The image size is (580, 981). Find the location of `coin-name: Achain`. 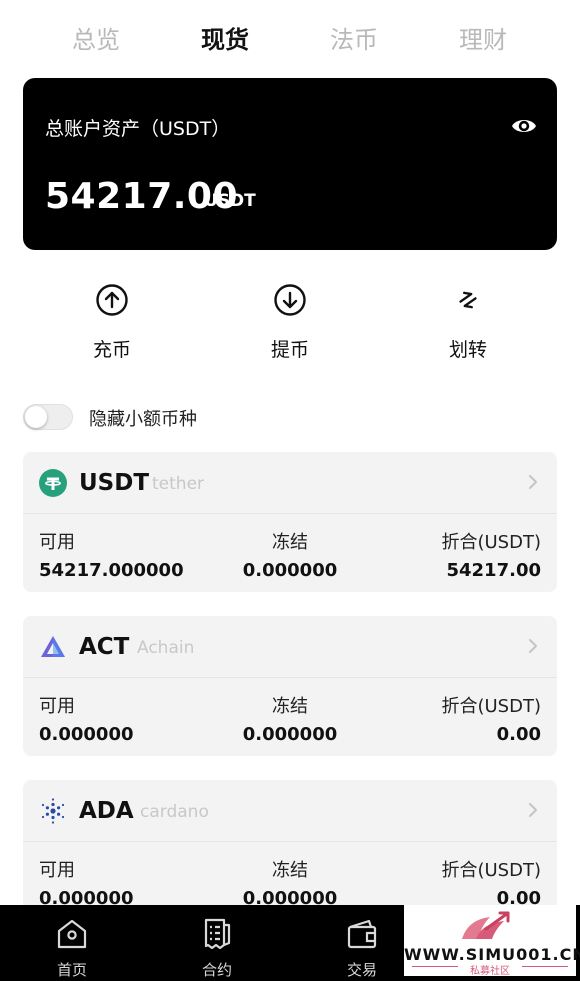

coin-name: Achain is located at coordinates (166, 648).